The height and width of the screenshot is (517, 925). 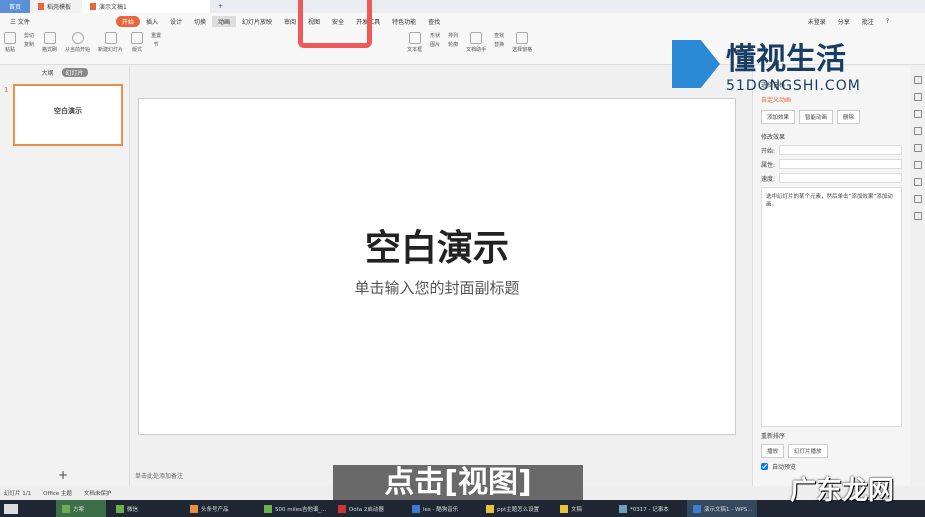 What do you see at coordinates (110, 46) in the screenshot?
I see `new-slide-button: 新建幻灯片` at bounding box center [110, 46].